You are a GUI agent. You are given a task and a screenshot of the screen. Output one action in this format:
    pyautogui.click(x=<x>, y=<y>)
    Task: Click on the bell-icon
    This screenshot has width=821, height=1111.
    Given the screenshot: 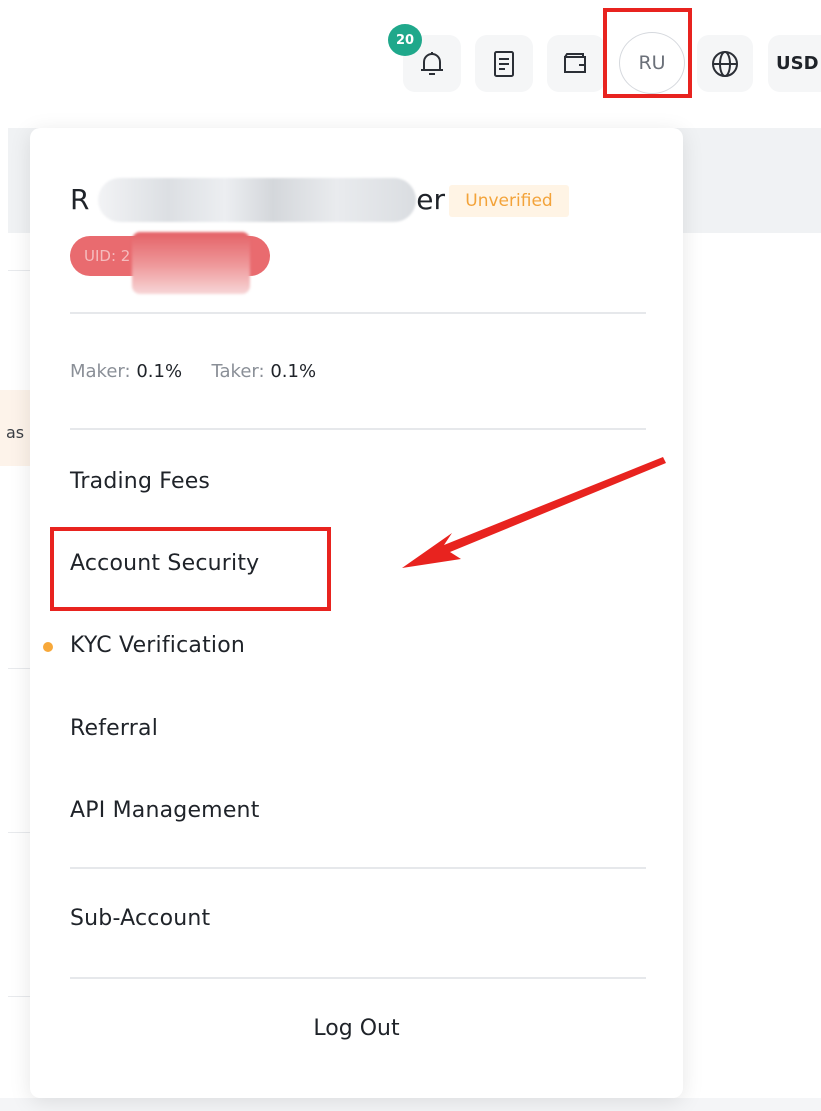 What is the action you would take?
    pyautogui.click(x=432, y=64)
    